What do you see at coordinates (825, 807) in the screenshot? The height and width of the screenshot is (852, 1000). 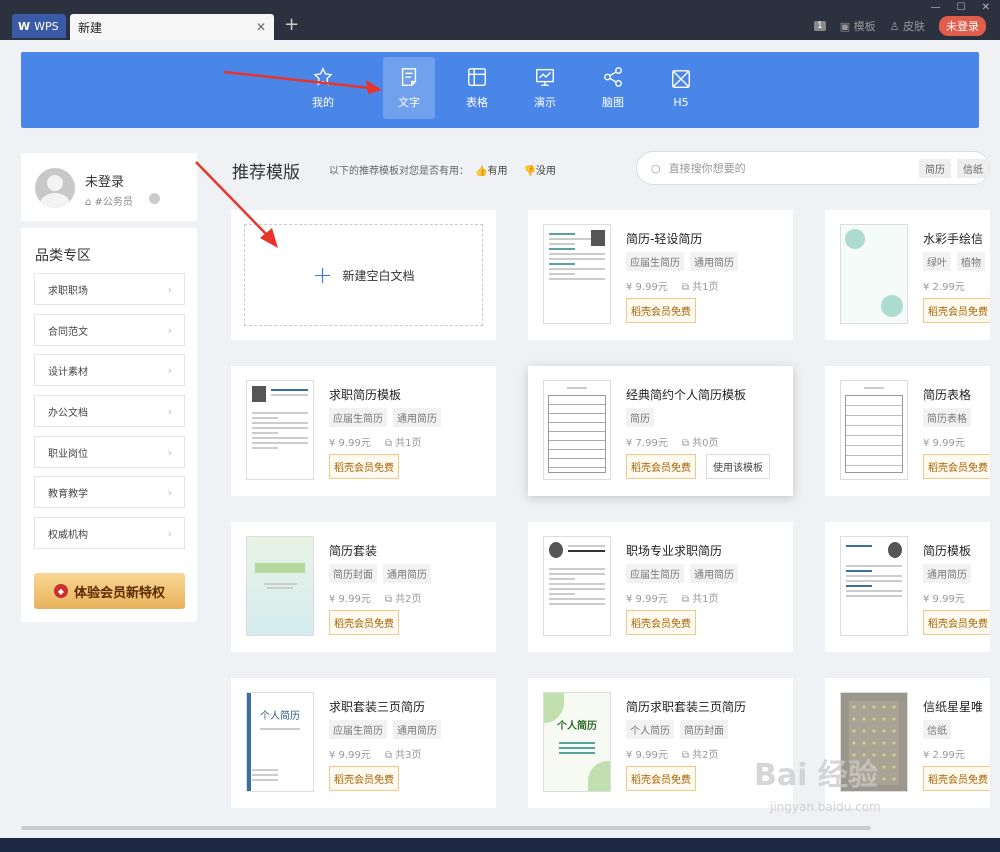 I see `baidu-watermark-url: jingyan.baidu.com` at bounding box center [825, 807].